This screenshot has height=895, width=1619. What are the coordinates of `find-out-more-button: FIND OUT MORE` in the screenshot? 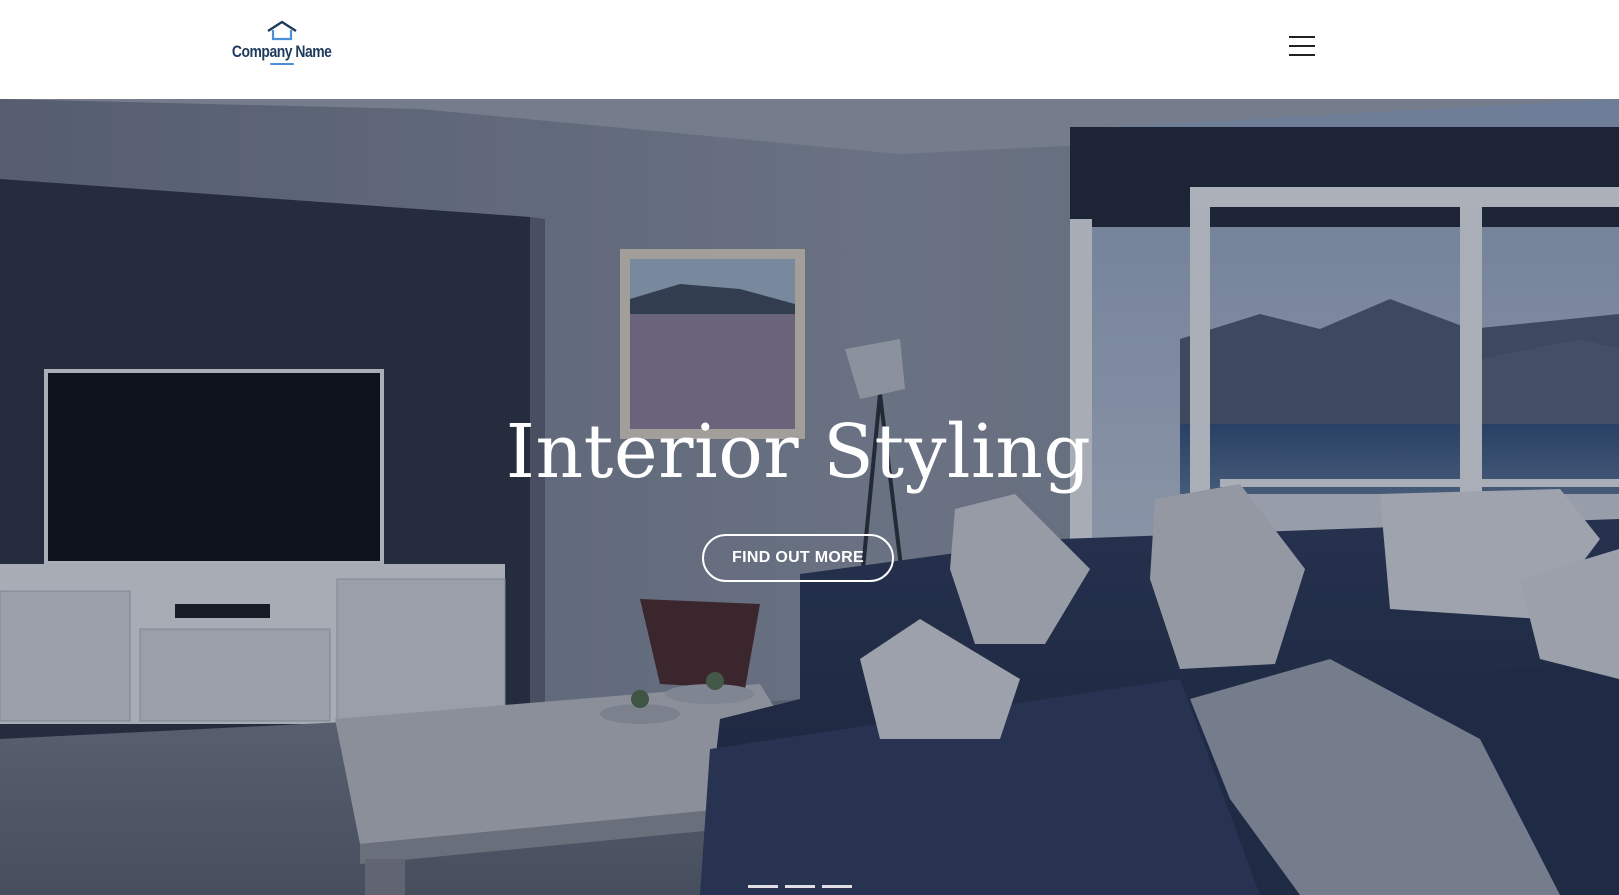 It's located at (798, 558).